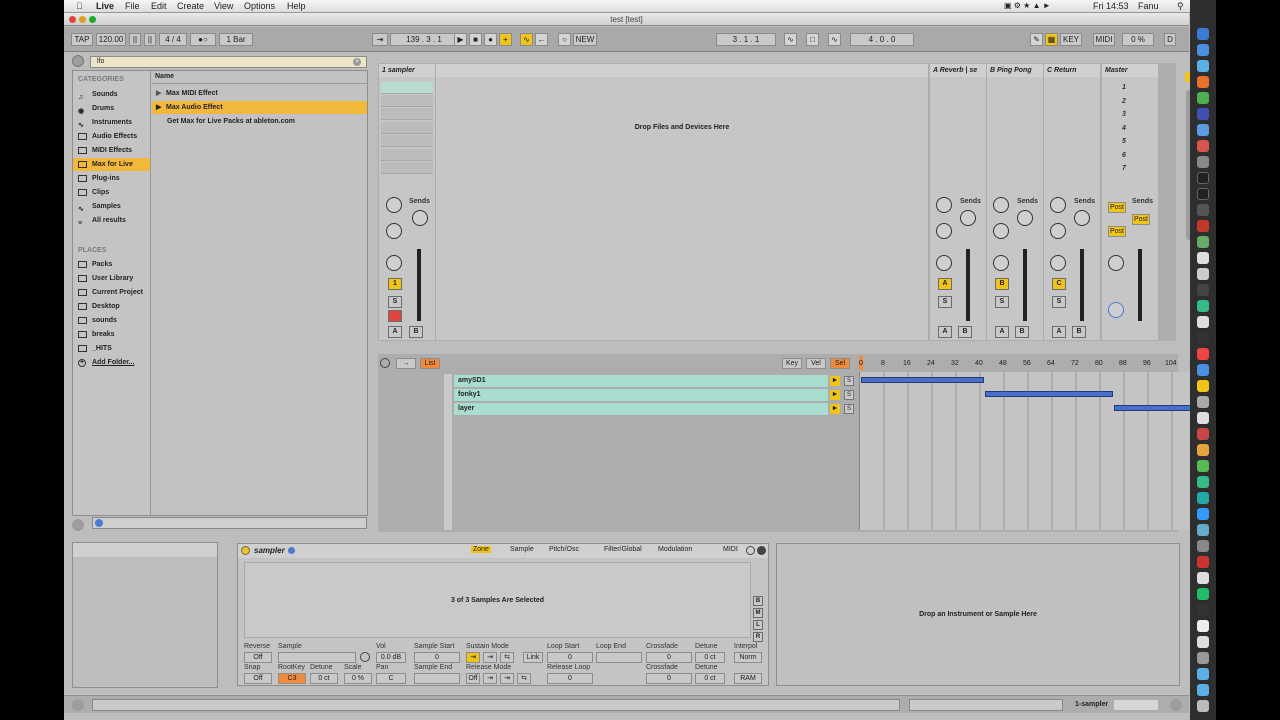 Image resolution: width=1280 pixels, height=720 pixels. Describe the element at coordinates (358, 678) in the screenshot. I see `scale-field: 0 %` at that location.